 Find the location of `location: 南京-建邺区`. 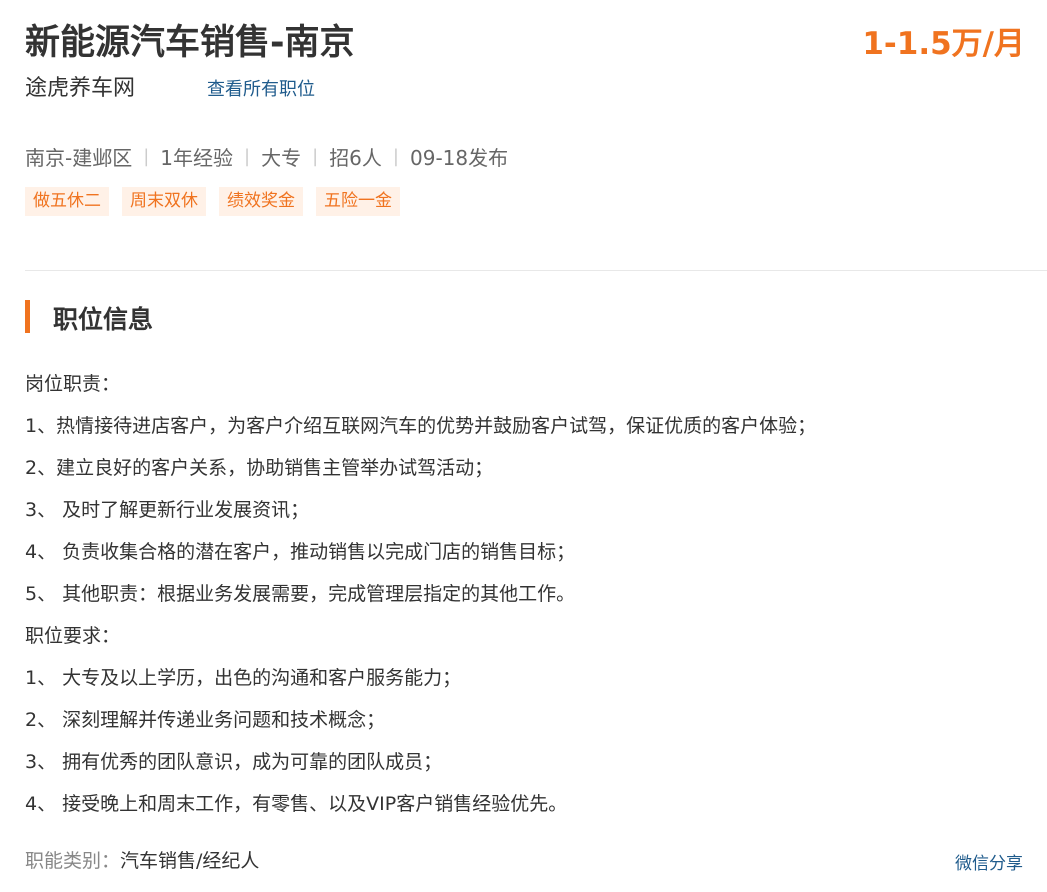

location: 南京-建邺区 is located at coordinates (79, 158).